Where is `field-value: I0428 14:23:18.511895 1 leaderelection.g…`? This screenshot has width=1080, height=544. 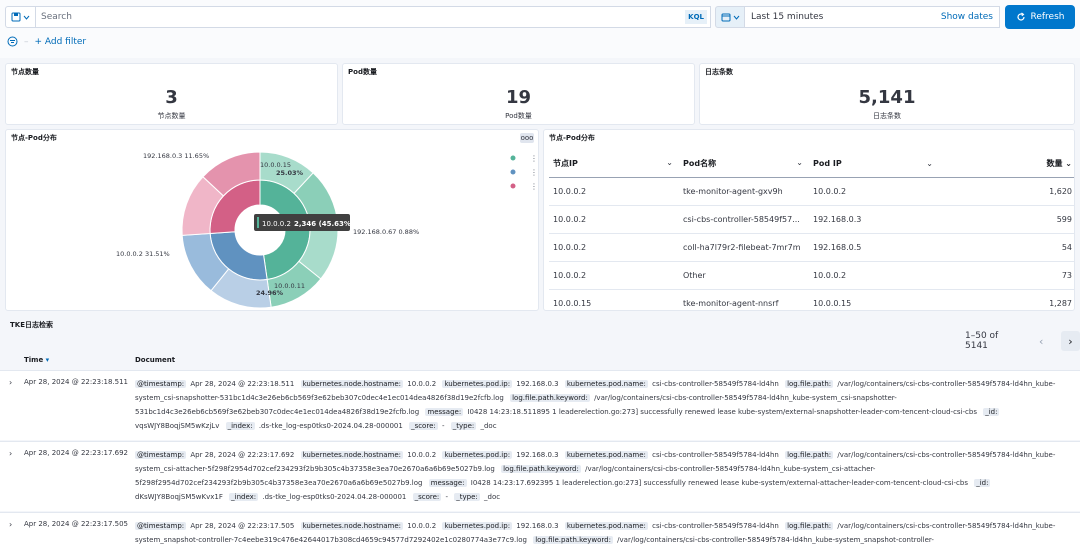
field-value: I0428 14:23:18.511895 1 leaderelection.g… is located at coordinates (722, 412).